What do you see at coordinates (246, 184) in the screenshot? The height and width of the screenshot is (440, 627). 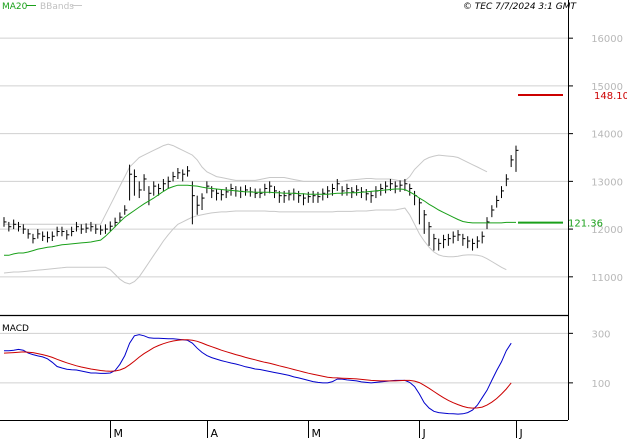 I see `bb-upper-line` at bounding box center [246, 184].